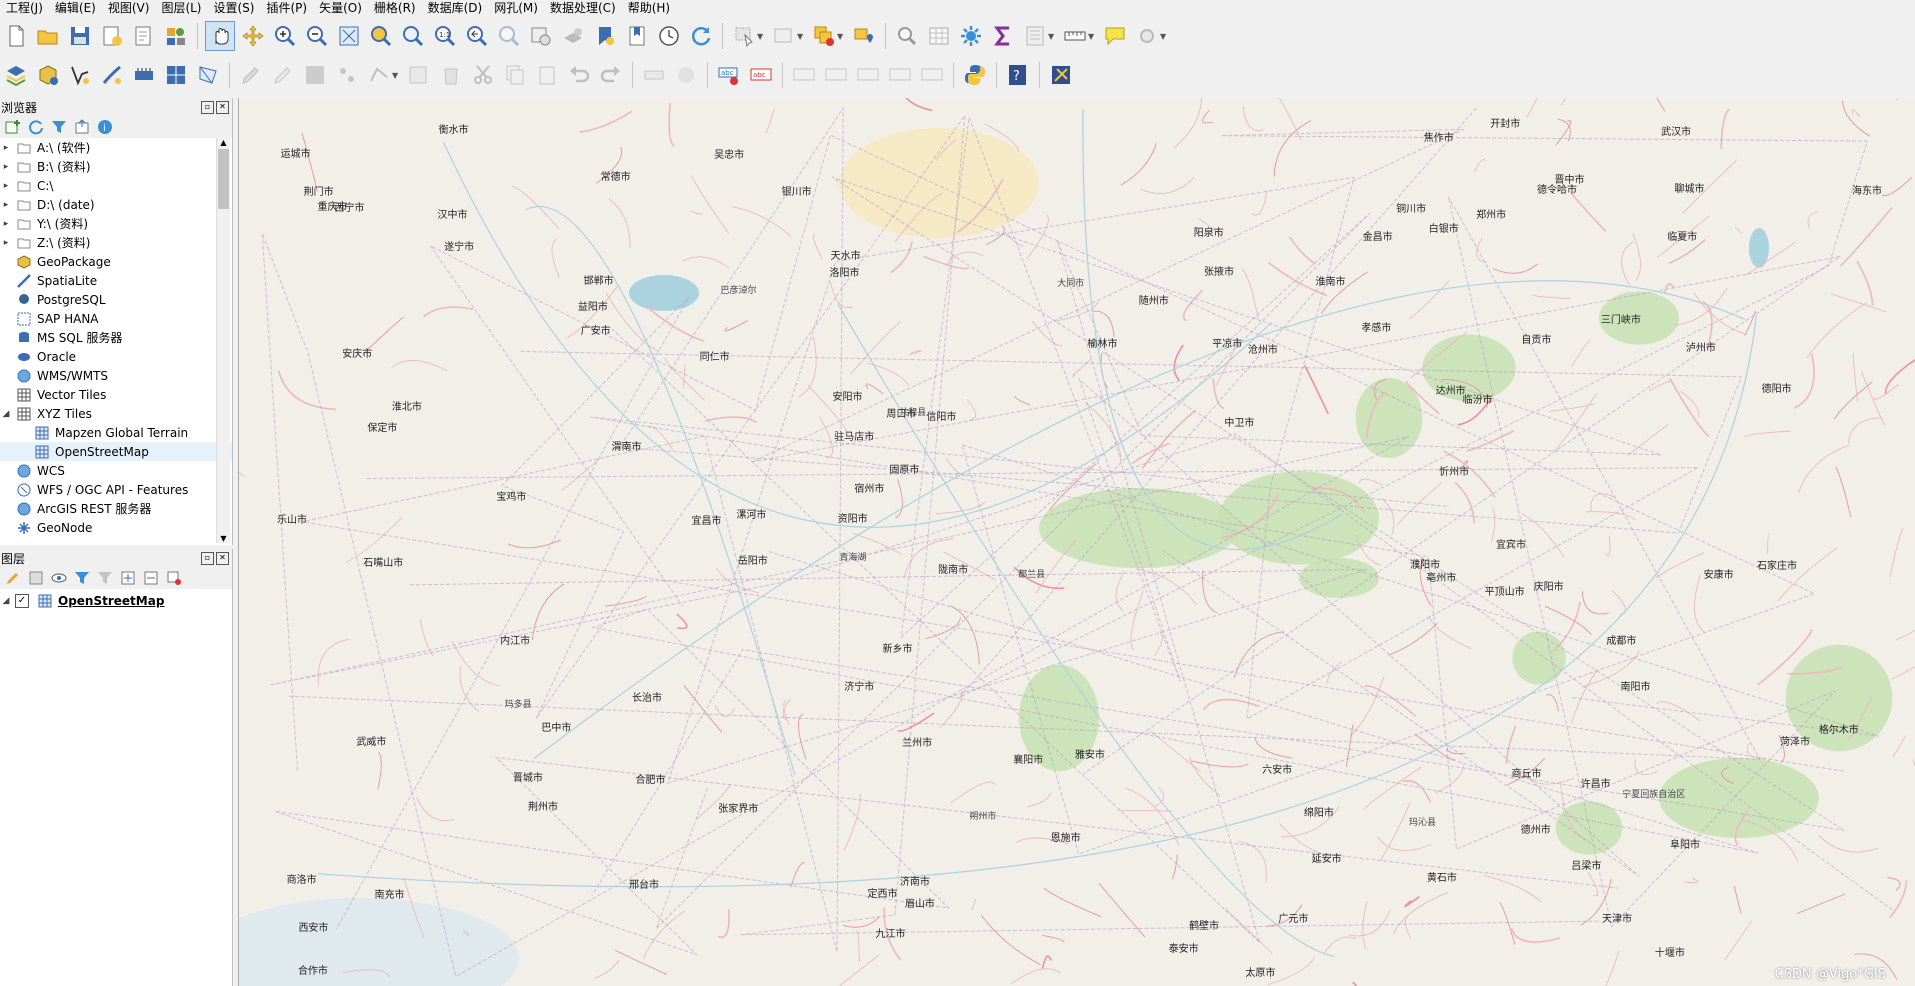 The width and height of the screenshot is (1915, 986). Describe the element at coordinates (547, 75) in the screenshot. I see `paste-features-icon` at that location.